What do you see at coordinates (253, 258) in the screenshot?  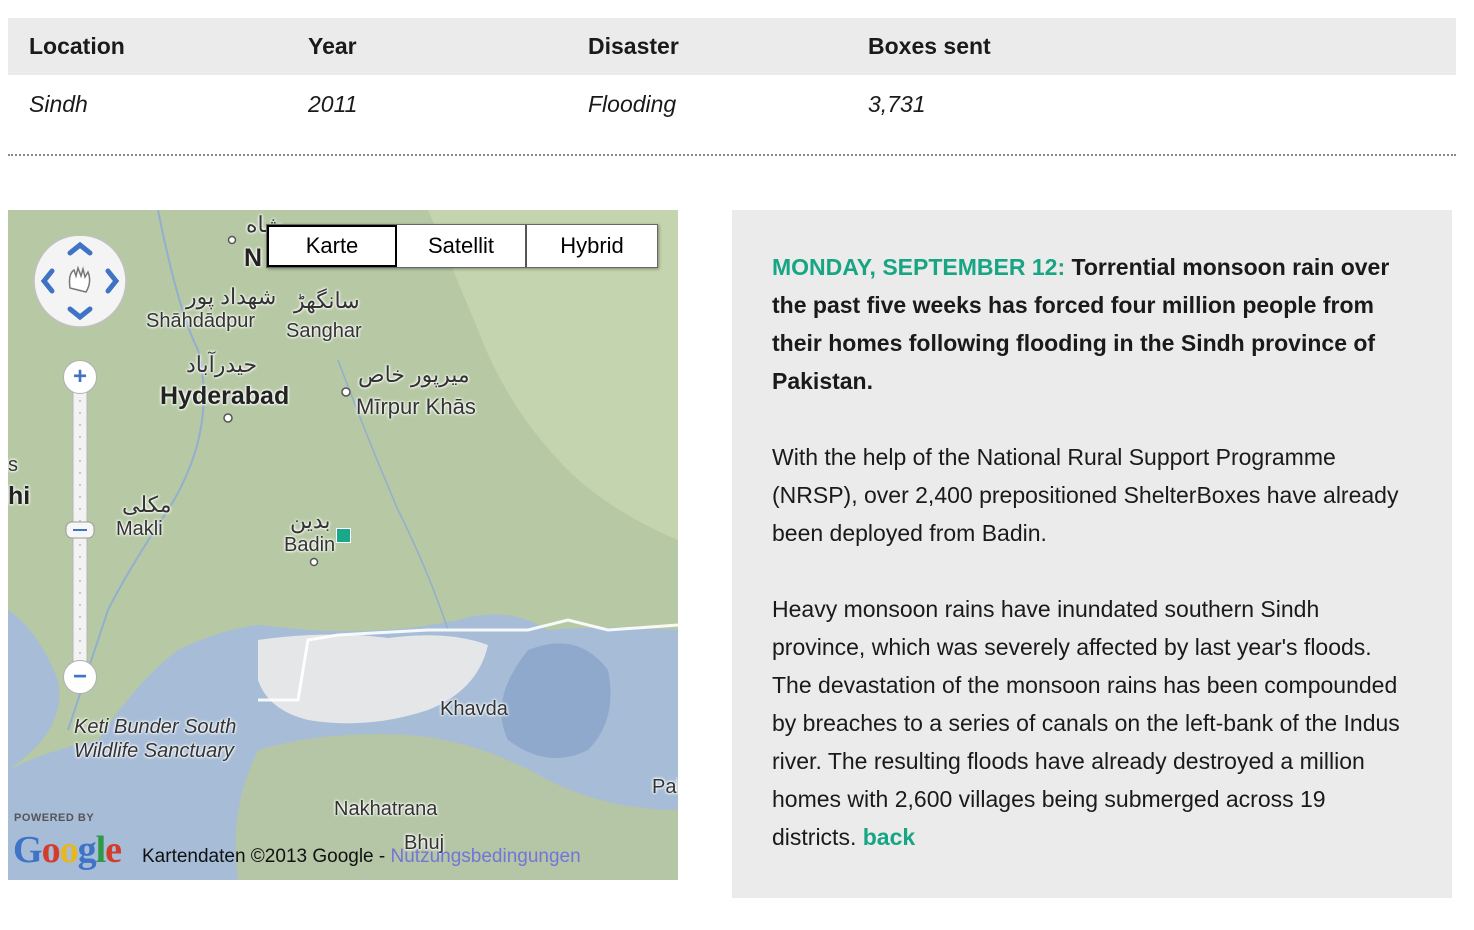 I see `map-label-n: N` at bounding box center [253, 258].